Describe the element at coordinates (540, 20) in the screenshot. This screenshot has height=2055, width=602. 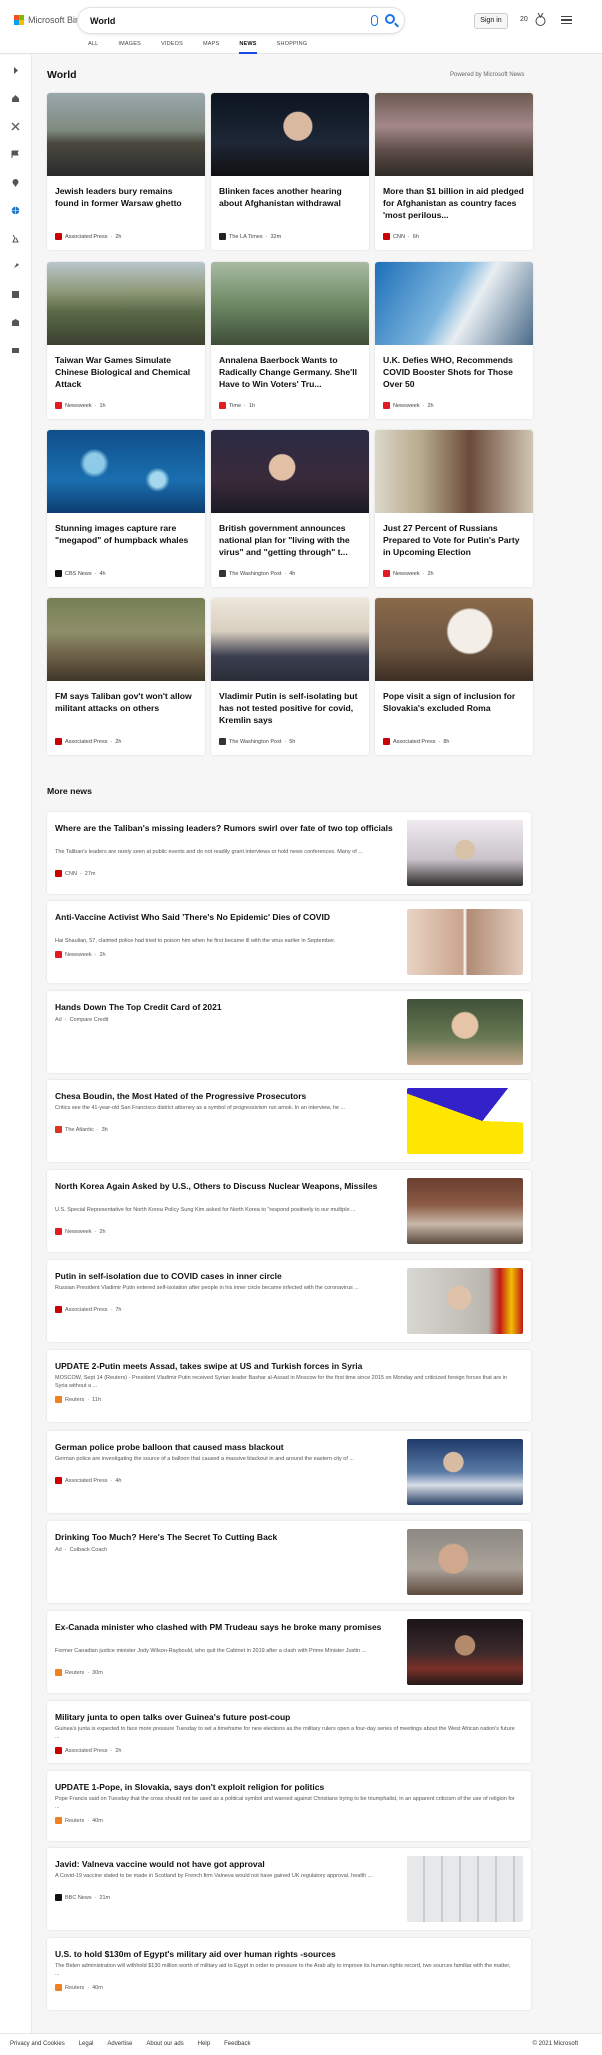
I see `rewards-medal-icon` at that location.